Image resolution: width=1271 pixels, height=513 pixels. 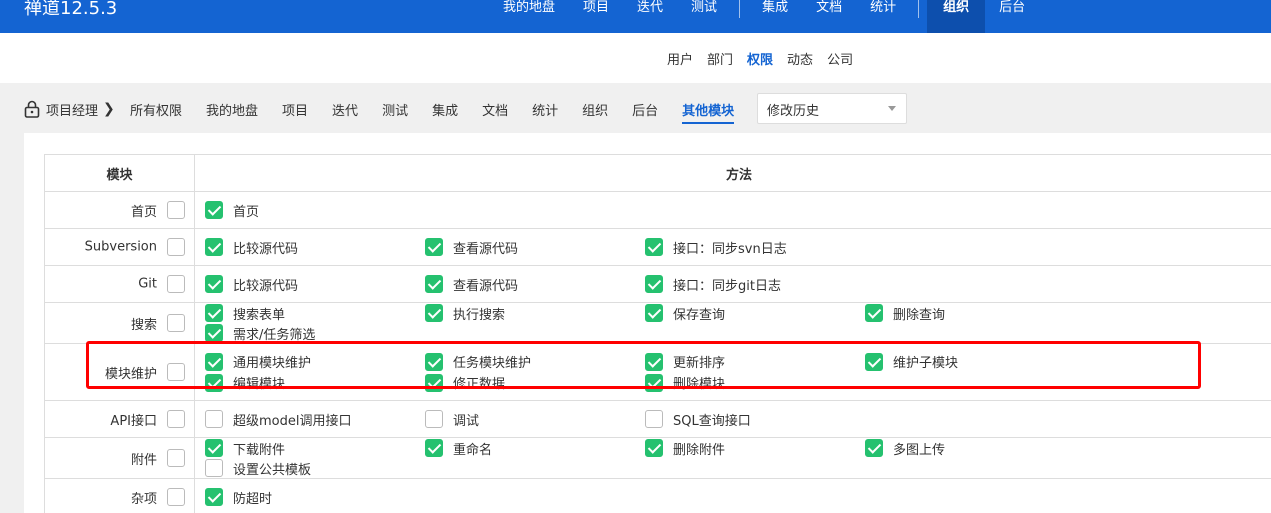 What do you see at coordinates (755, 448) in the screenshot?
I see `method-option: 删除附件` at bounding box center [755, 448].